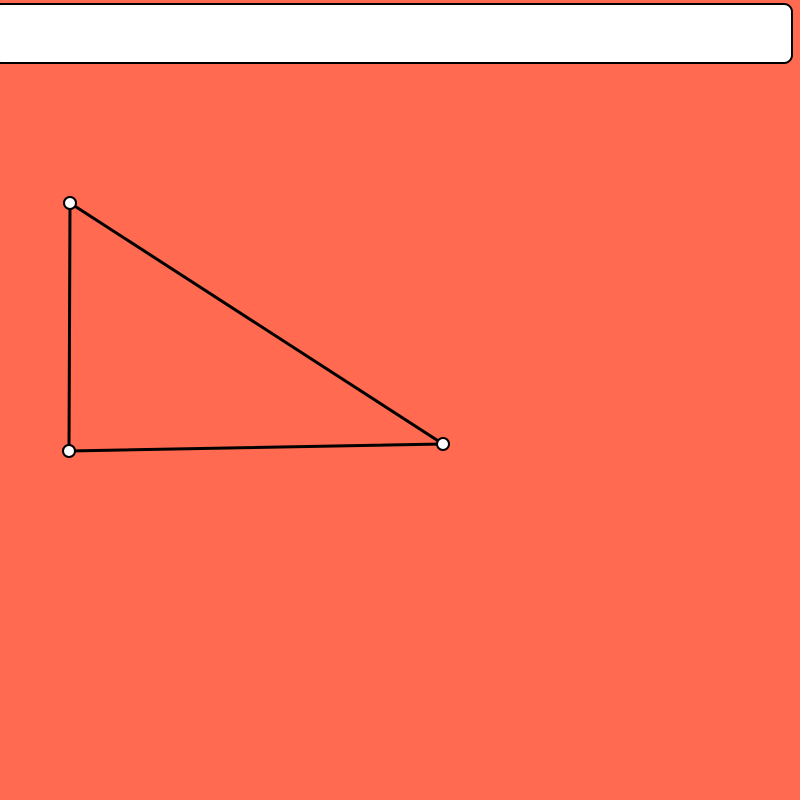  I want to click on top-text-bar, so click(396, 33).